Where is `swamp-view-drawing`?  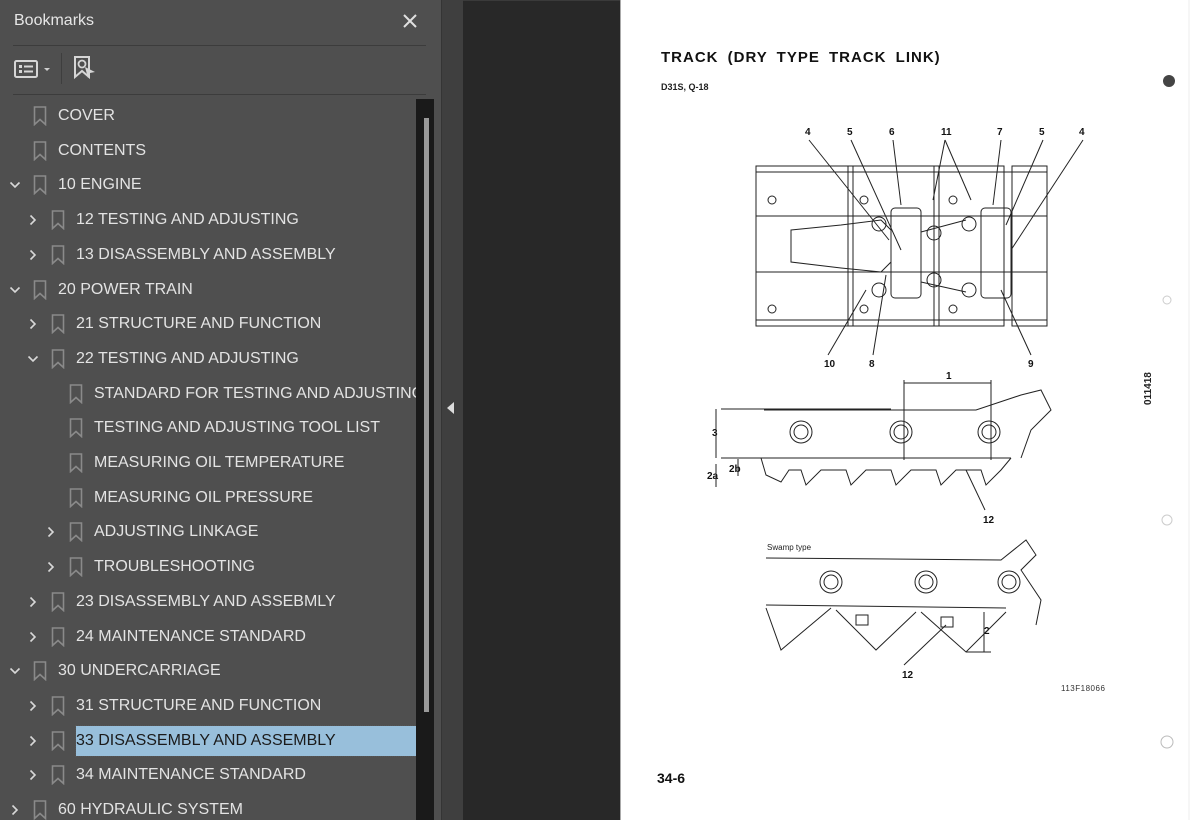 swamp-view-drawing is located at coordinates (903, 602).